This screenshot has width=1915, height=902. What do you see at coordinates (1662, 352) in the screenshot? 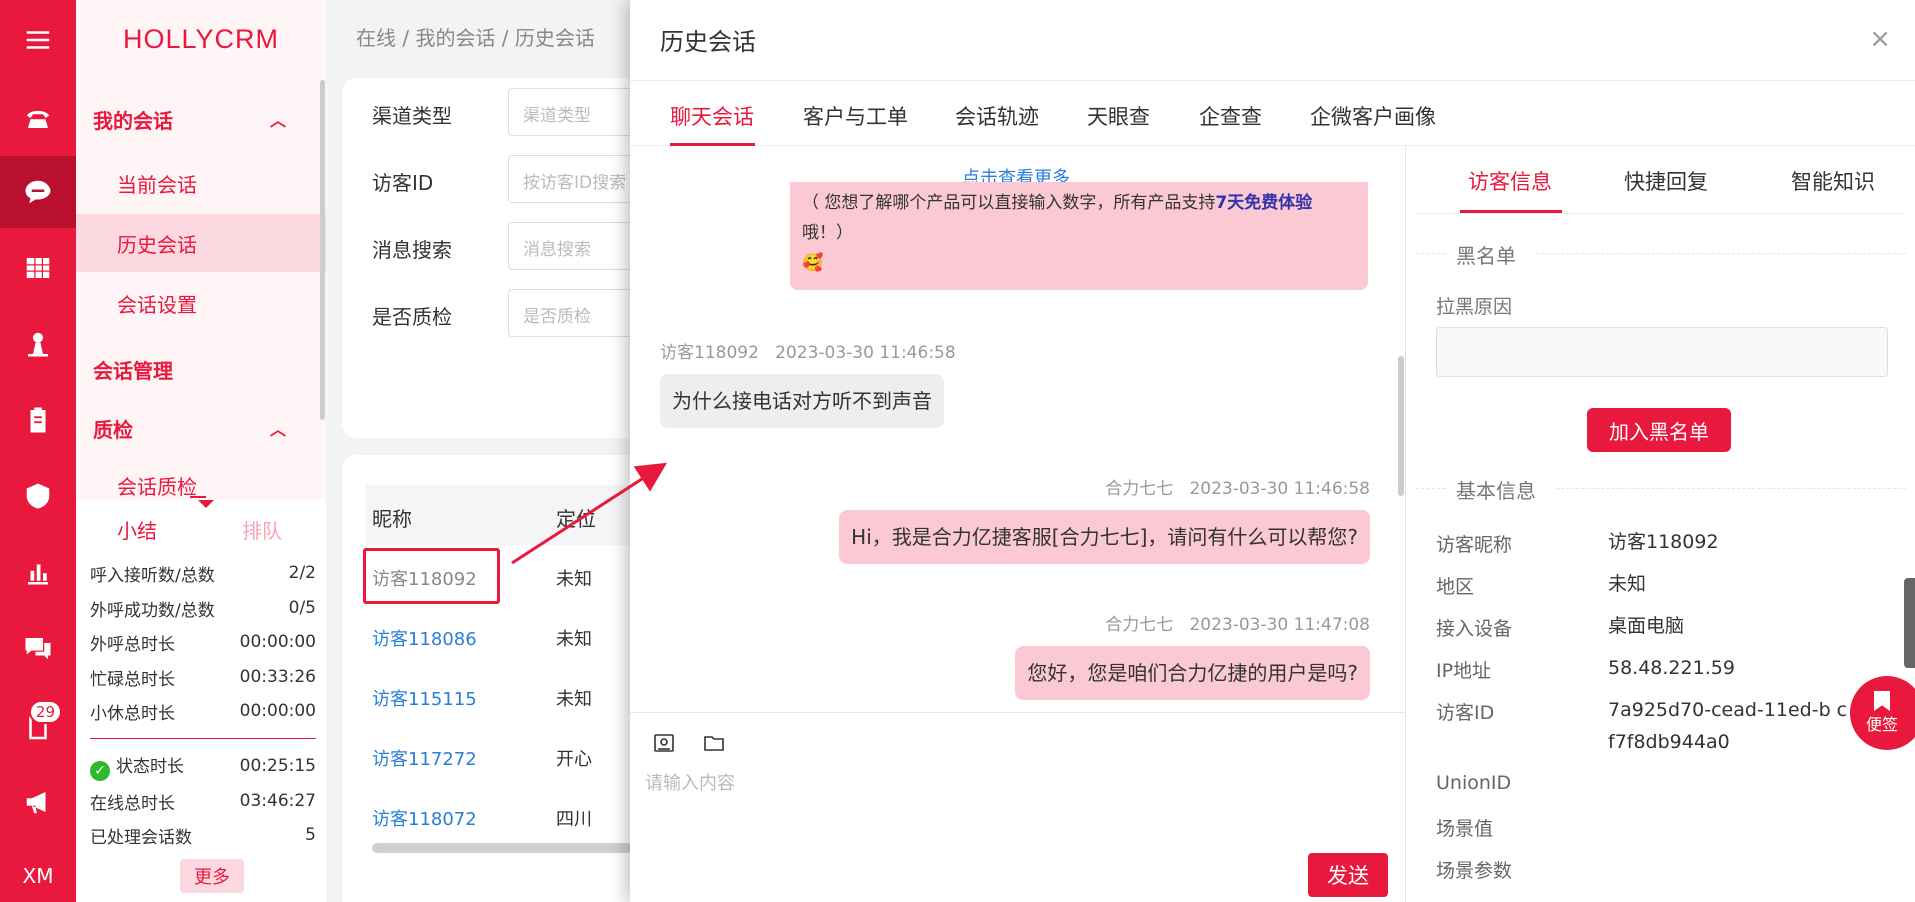
I see `blacklist-reason-input` at bounding box center [1662, 352].